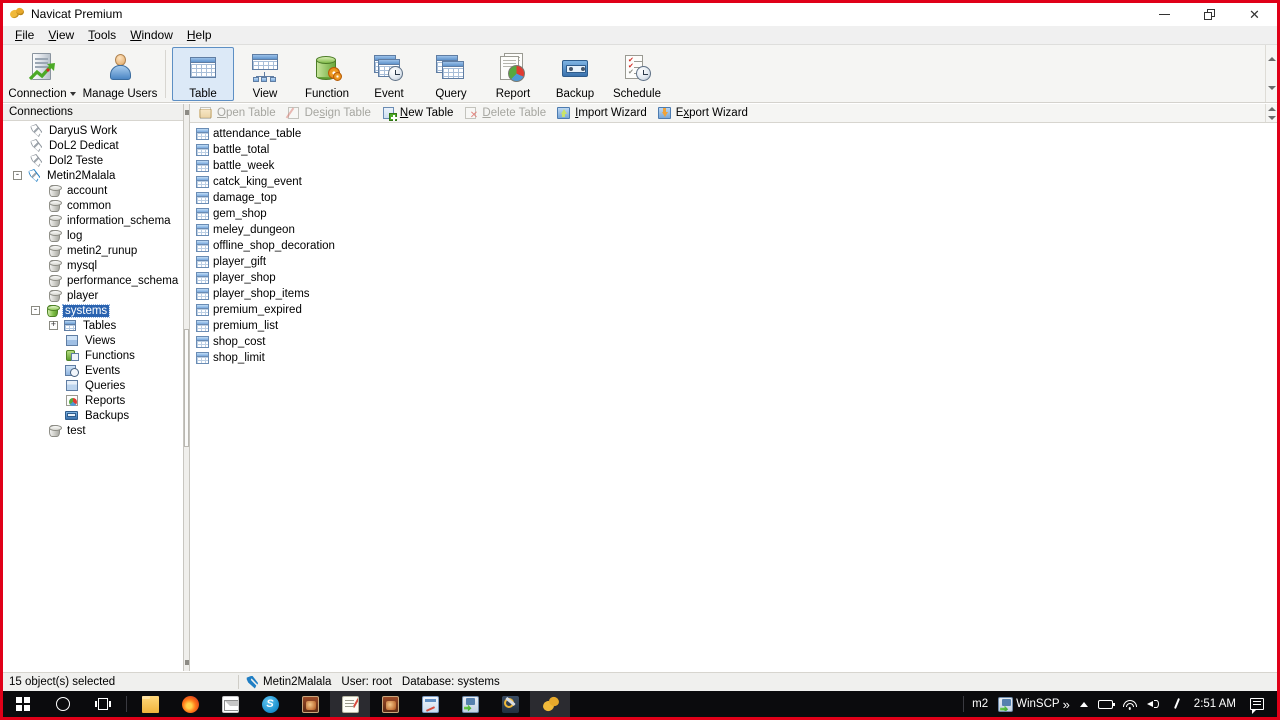 This screenshot has height=720, width=1280. I want to click on firefox-icon, so click(190, 704).